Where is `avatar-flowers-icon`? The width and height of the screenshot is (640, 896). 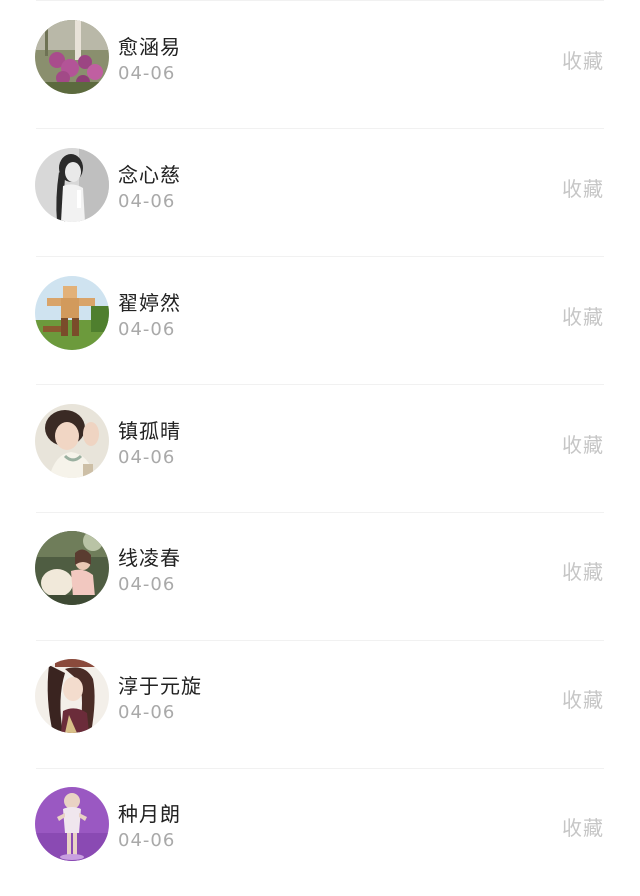 avatar-flowers-icon is located at coordinates (72, 57).